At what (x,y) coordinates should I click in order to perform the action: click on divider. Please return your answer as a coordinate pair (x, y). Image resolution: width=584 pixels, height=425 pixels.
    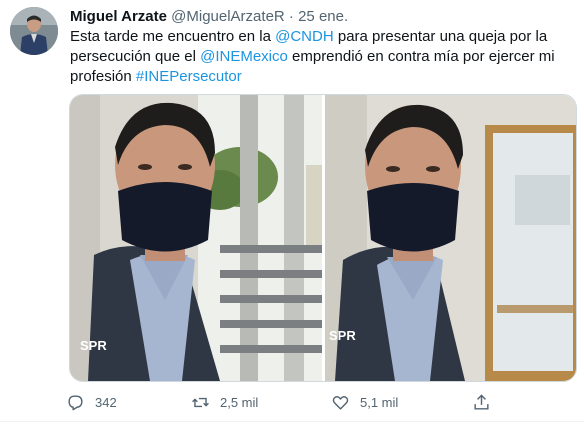
    Looking at the image, I should click on (292, 421).